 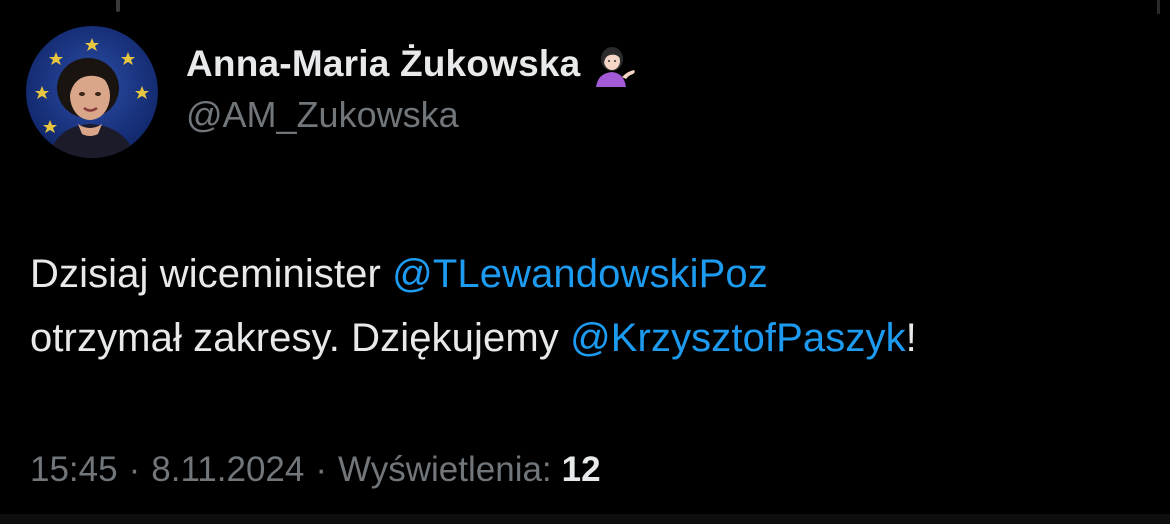 I want to click on author-info: Anna-Maria Żukowska @AM_Zukowska, so click(x=412, y=88).